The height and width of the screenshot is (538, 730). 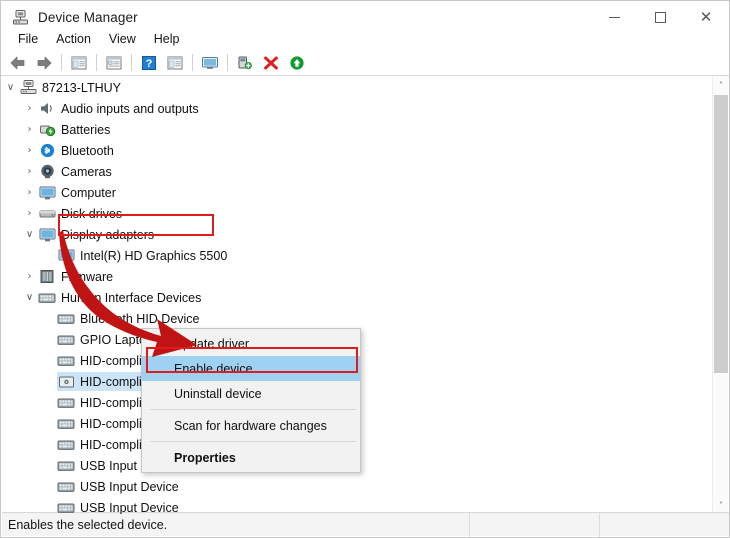 What do you see at coordinates (358, 213) in the screenshot?
I see `tree-item: › Disk drives` at bounding box center [358, 213].